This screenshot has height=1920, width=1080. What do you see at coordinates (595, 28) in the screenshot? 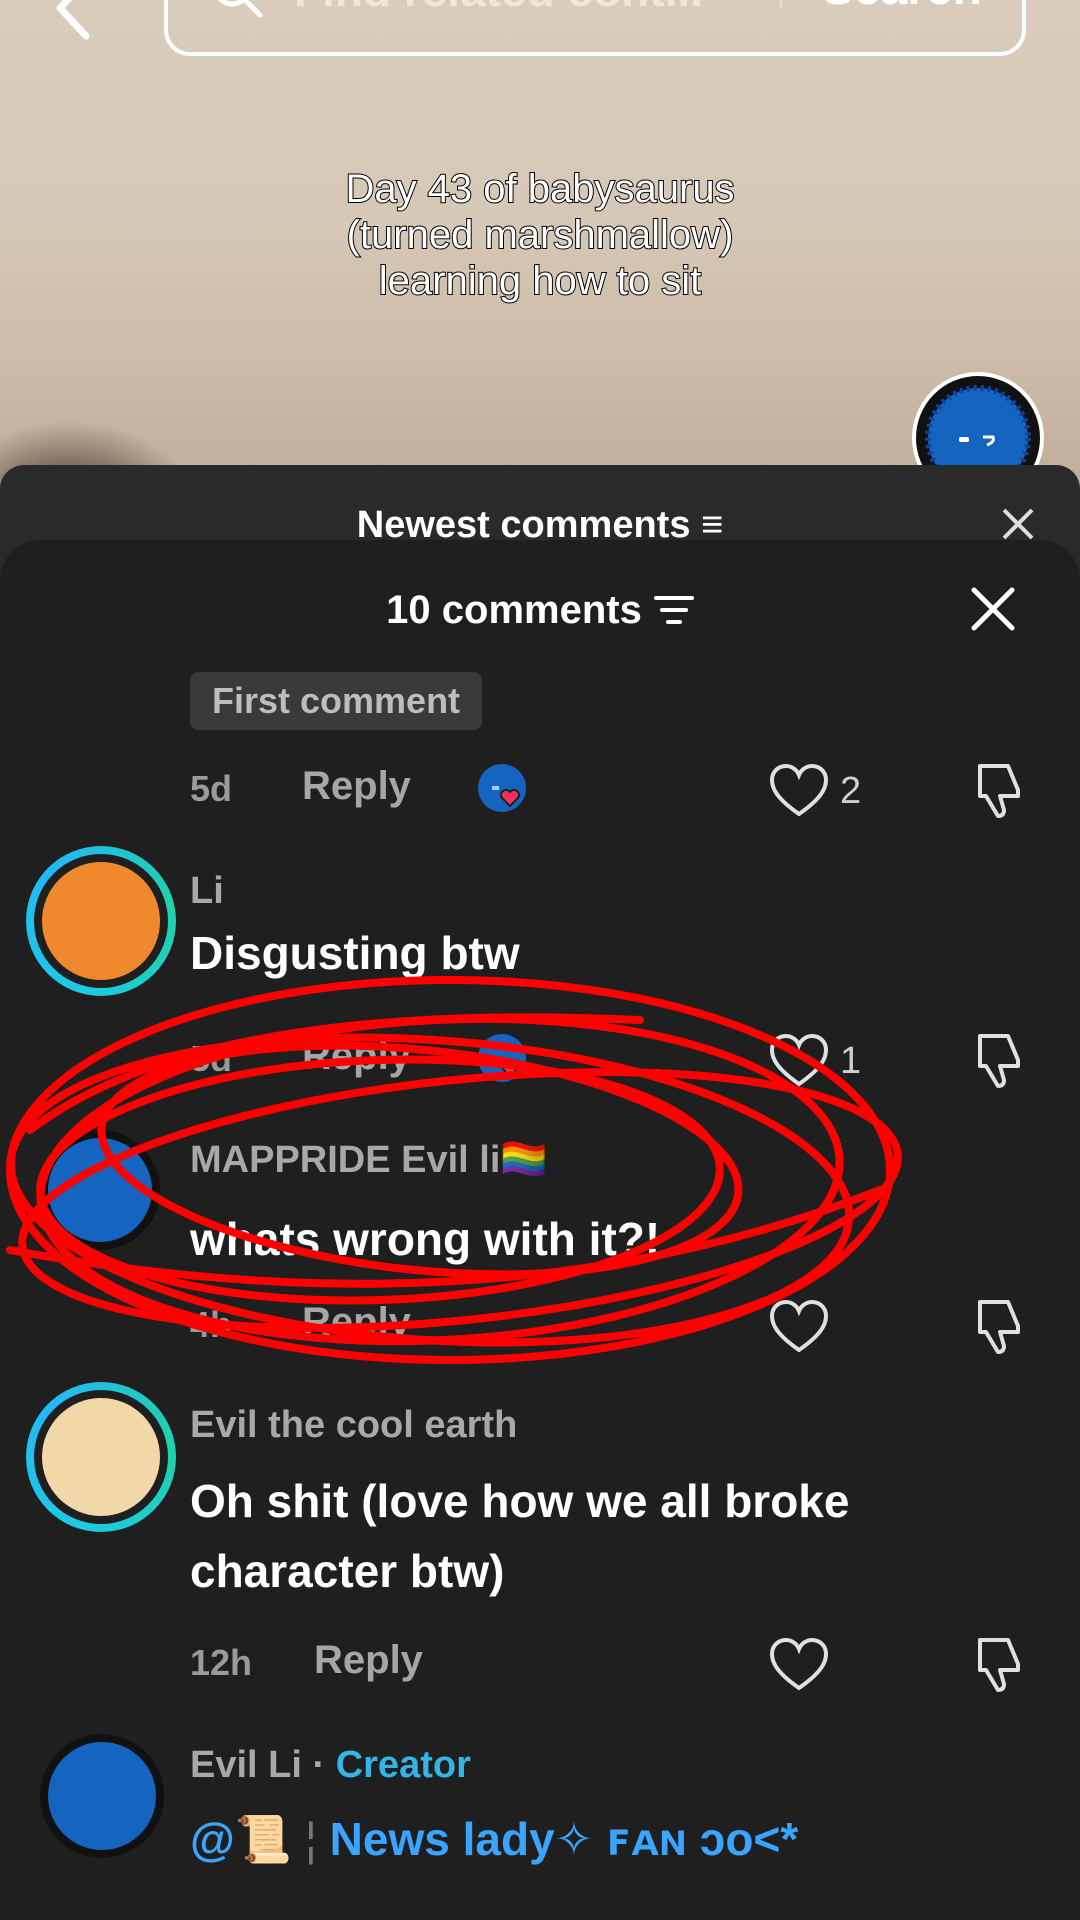
I see `search-bar: Find related cont... Search` at bounding box center [595, 28].